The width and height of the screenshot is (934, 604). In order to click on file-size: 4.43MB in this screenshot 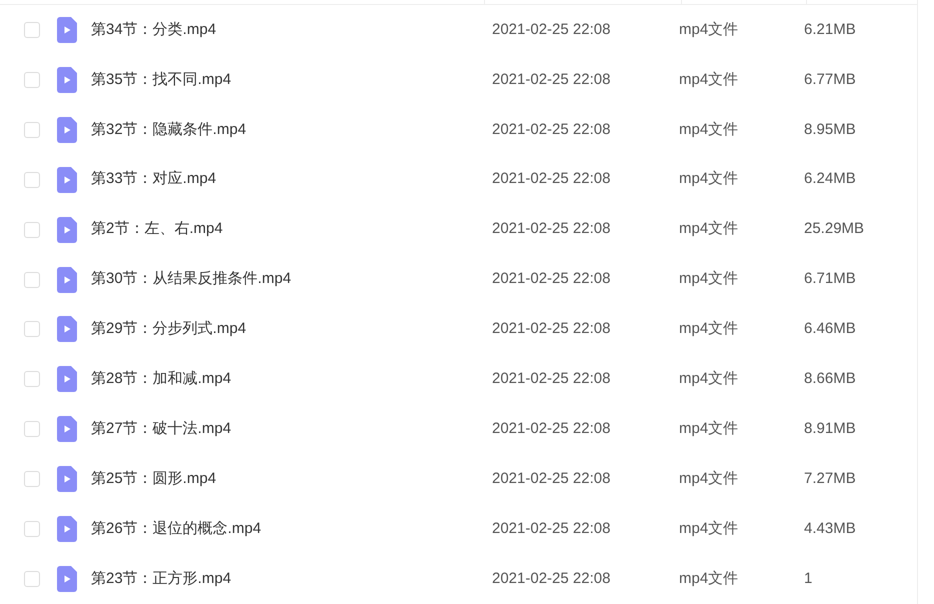, I will do `click(830, 528)`.